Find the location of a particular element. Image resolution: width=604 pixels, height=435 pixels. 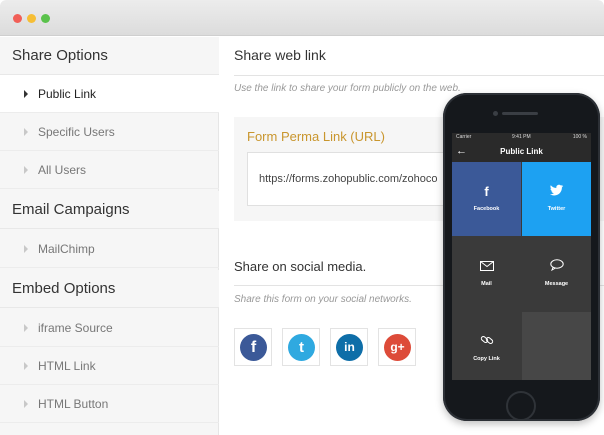

sidebar-item-label: MailChimp is located at coordinates (66, 249).